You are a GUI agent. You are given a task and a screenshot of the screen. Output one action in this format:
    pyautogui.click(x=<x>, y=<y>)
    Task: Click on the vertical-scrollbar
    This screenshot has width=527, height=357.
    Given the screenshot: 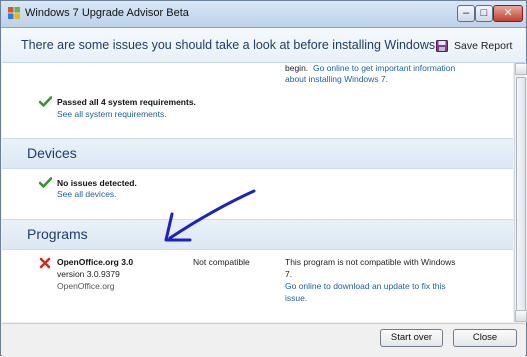 What is the action you would take?
    pyautogui.click(x=520, y=192)
    